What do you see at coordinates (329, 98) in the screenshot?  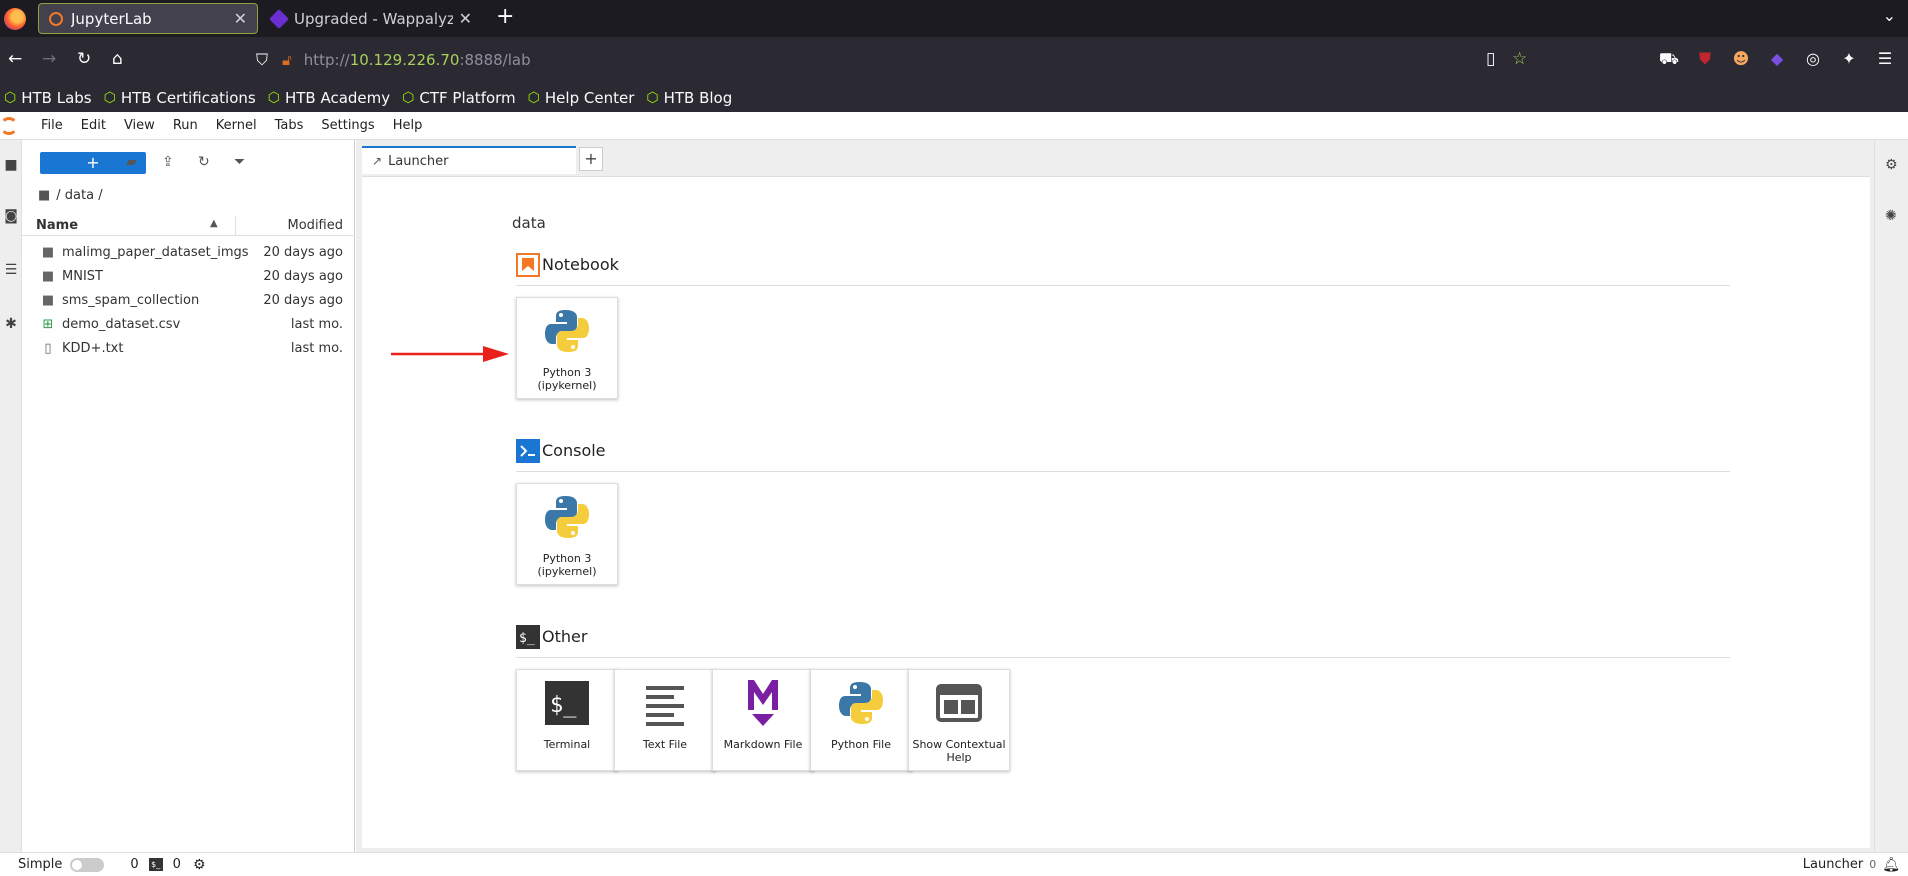 I see `bookmark-htb-academy: ⬡ HTB Academy` at bounding box center [329, 98].